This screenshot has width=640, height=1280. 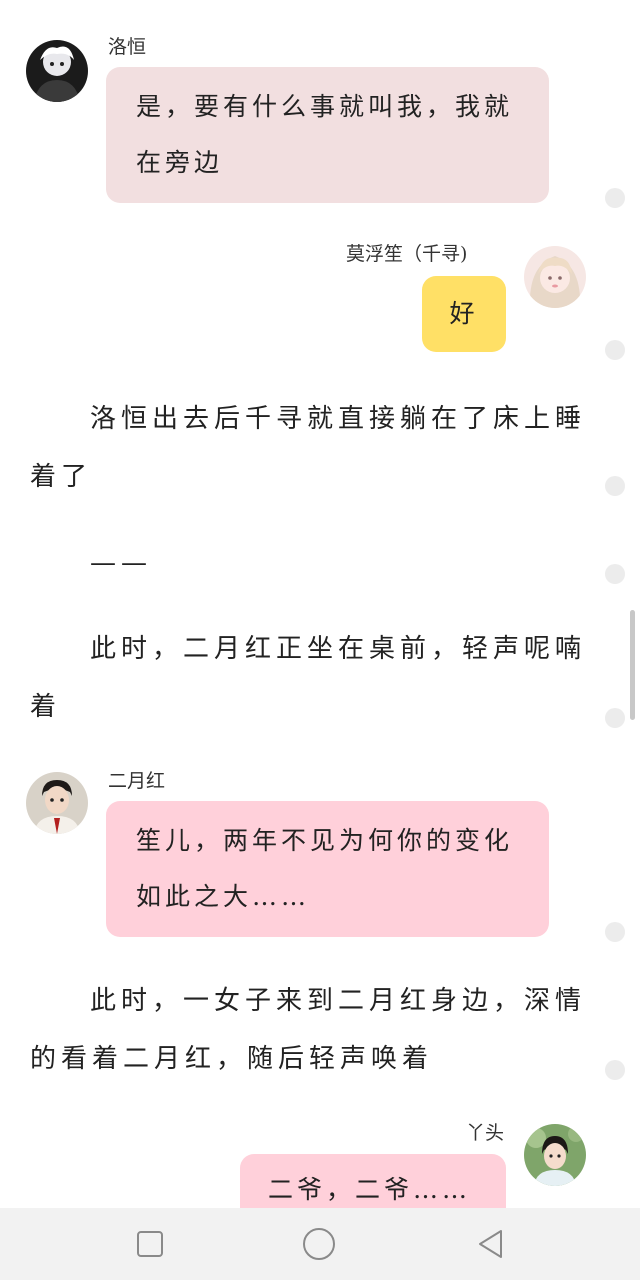 I want to click on sender-name-eryuehong: 二月红, so click(x=137, y=781).